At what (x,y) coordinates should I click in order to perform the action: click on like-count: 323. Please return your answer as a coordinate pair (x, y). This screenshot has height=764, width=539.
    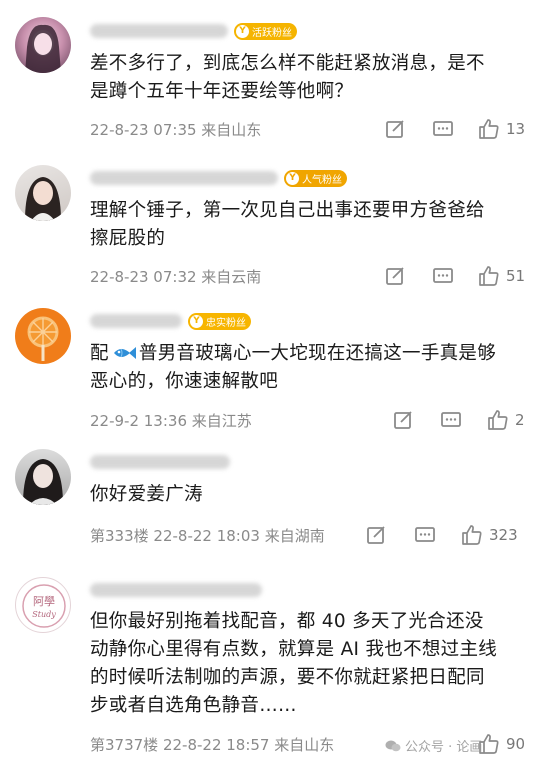
    Looking at the image, I should click on (503, 535).